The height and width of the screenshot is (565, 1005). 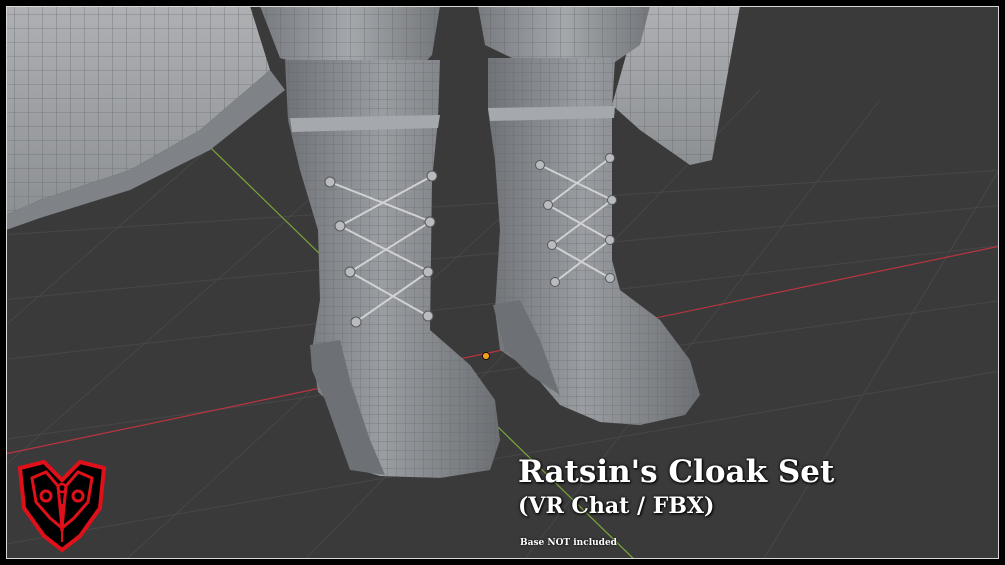 What do you see at coordinates (616, 506) in the screenshot?
I see `banner-subtitle: (VR Chat / FBX)` at bounding box center [616, 506].